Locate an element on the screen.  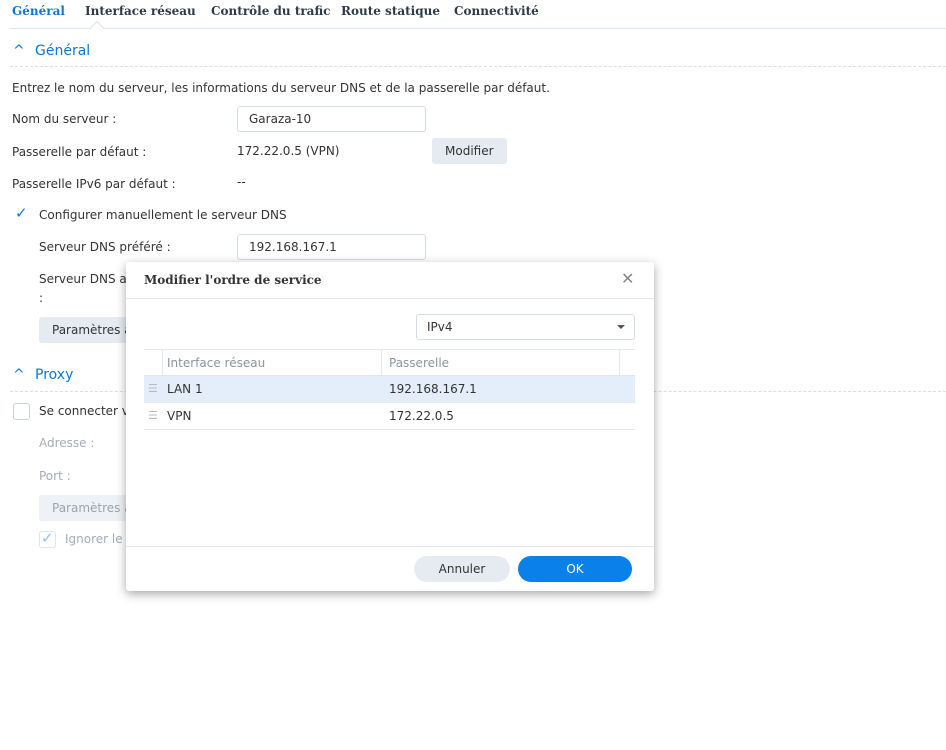
section-general-title: Général is located at coordinates (62, 51).